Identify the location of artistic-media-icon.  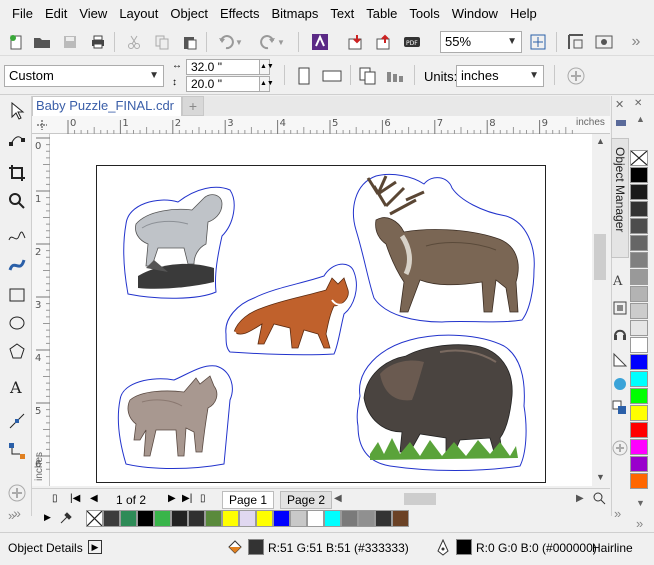
(17, 265).